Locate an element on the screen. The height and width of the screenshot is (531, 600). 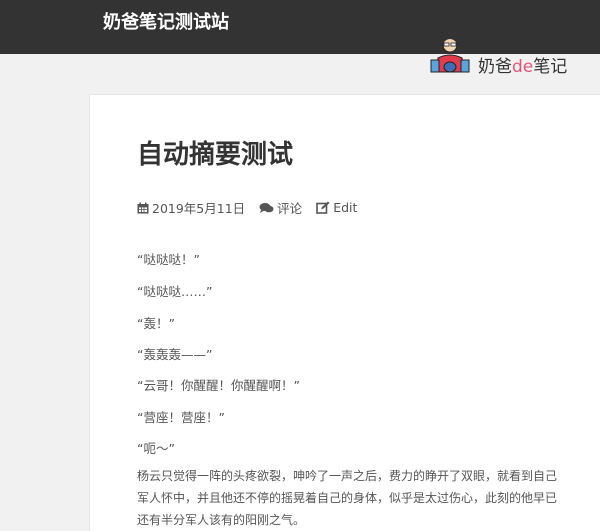
post-date-text: 2019年5月11日 is located at coordinates (199, 208).